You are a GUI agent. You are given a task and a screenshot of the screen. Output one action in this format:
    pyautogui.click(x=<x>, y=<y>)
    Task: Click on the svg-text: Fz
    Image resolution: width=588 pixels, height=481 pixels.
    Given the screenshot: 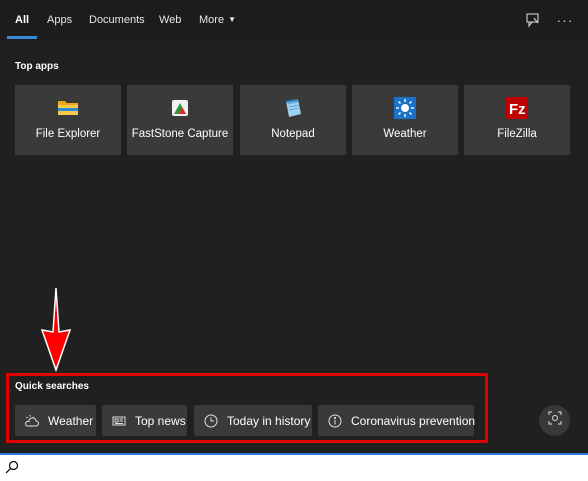 What is the action you would take?
    pyautogui.click(x=517, y=109)
    